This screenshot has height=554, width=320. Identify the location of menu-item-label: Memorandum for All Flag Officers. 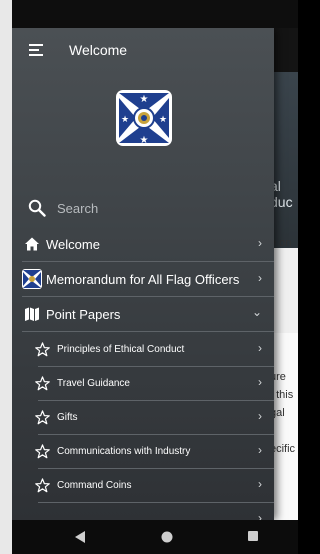
(143, 279).